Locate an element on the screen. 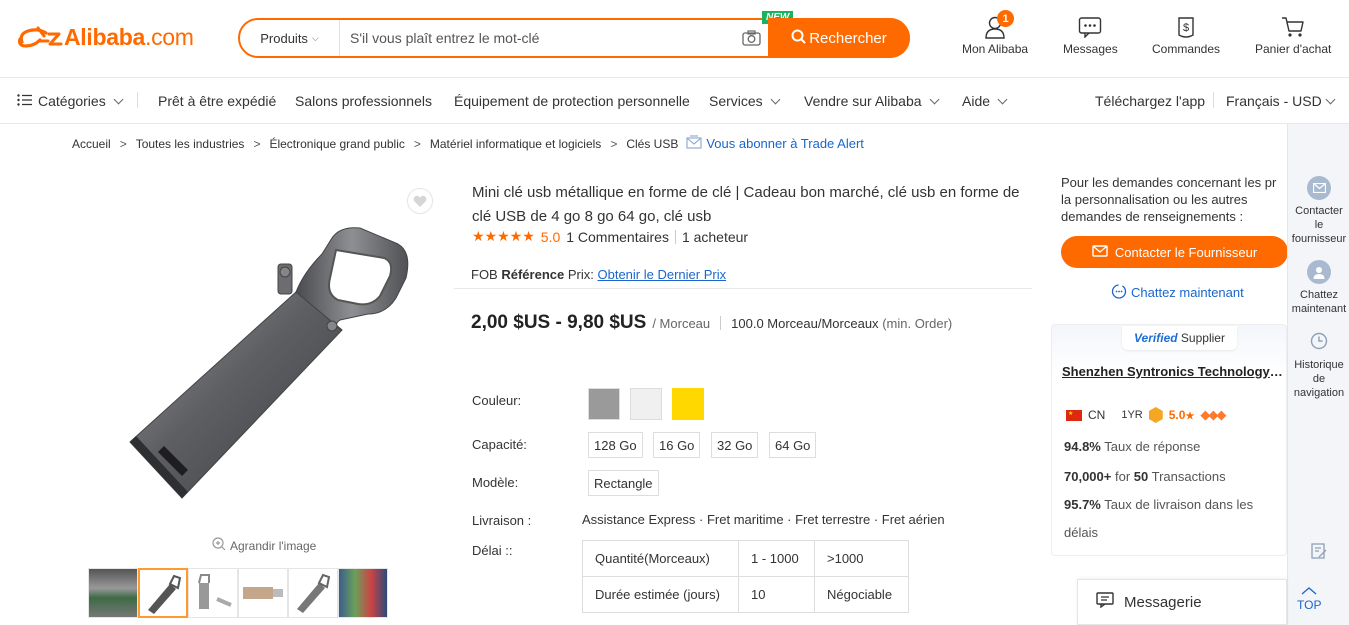 Image resolution: width=1349 pixels, height=625 pixels. search-category-label: Produits is located at coordinates (284, 38).